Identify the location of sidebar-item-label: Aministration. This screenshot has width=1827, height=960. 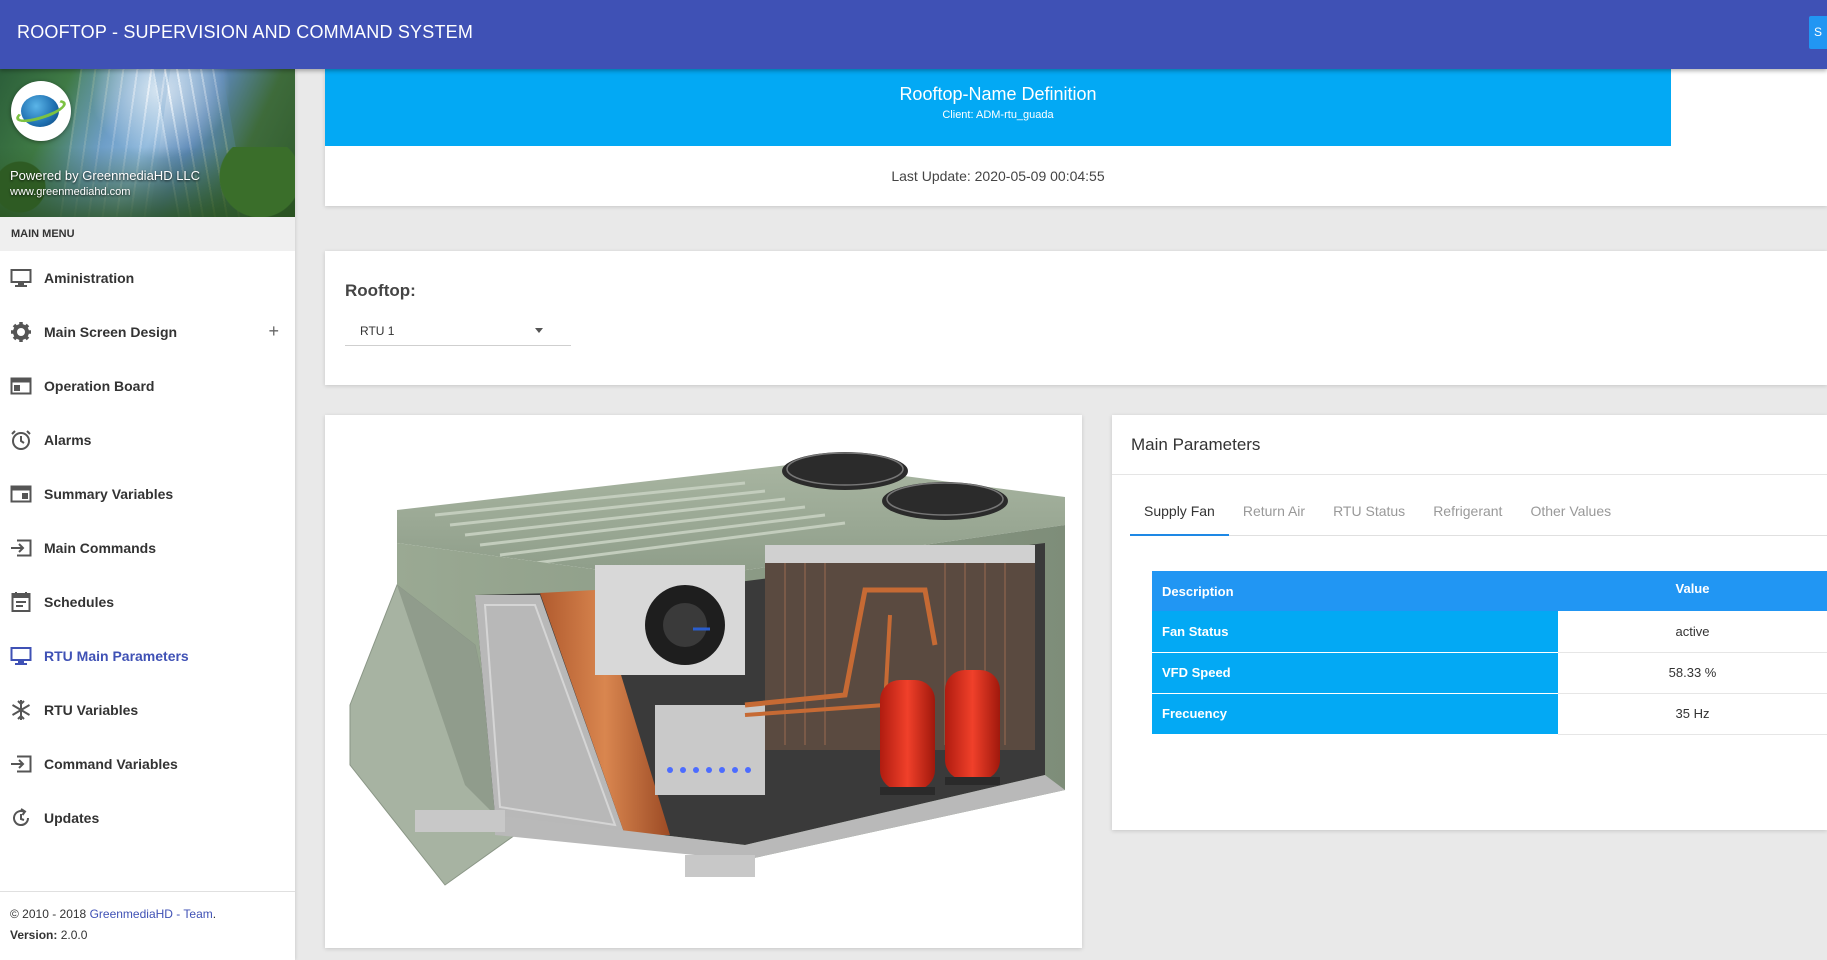
(89, 278).